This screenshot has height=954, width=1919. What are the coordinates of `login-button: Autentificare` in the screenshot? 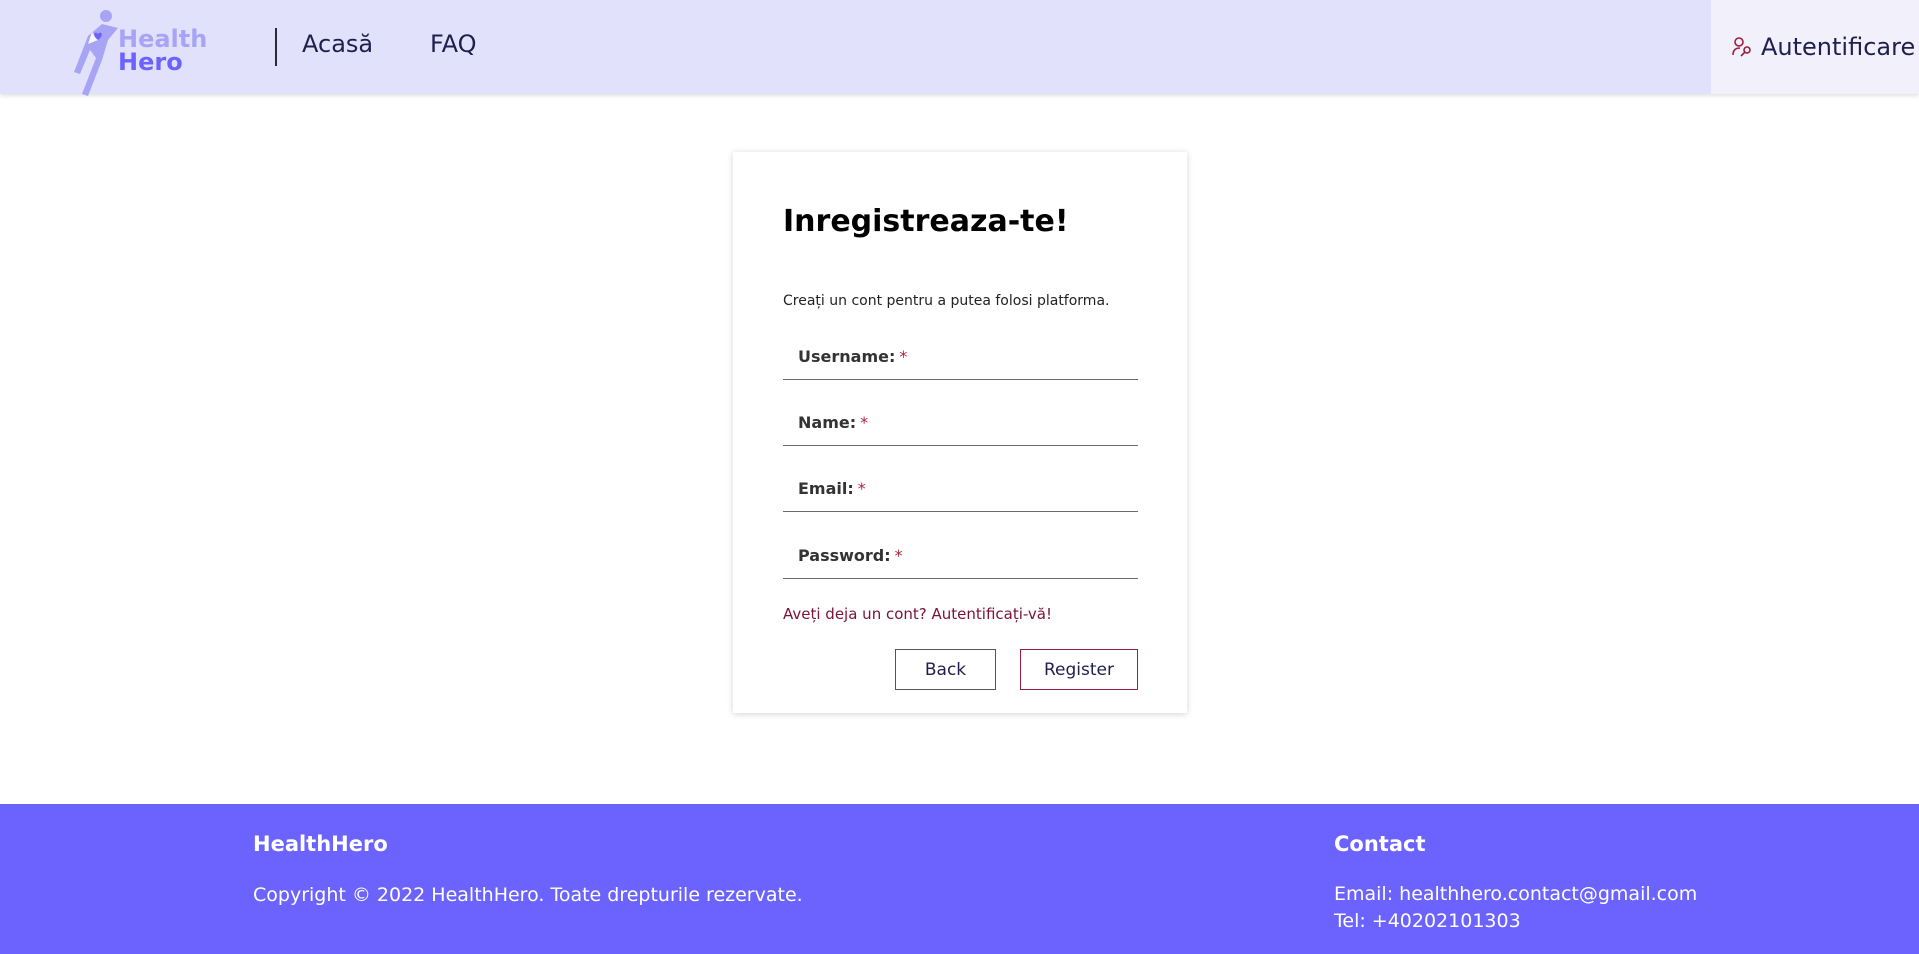 It's located at (1815, 47).